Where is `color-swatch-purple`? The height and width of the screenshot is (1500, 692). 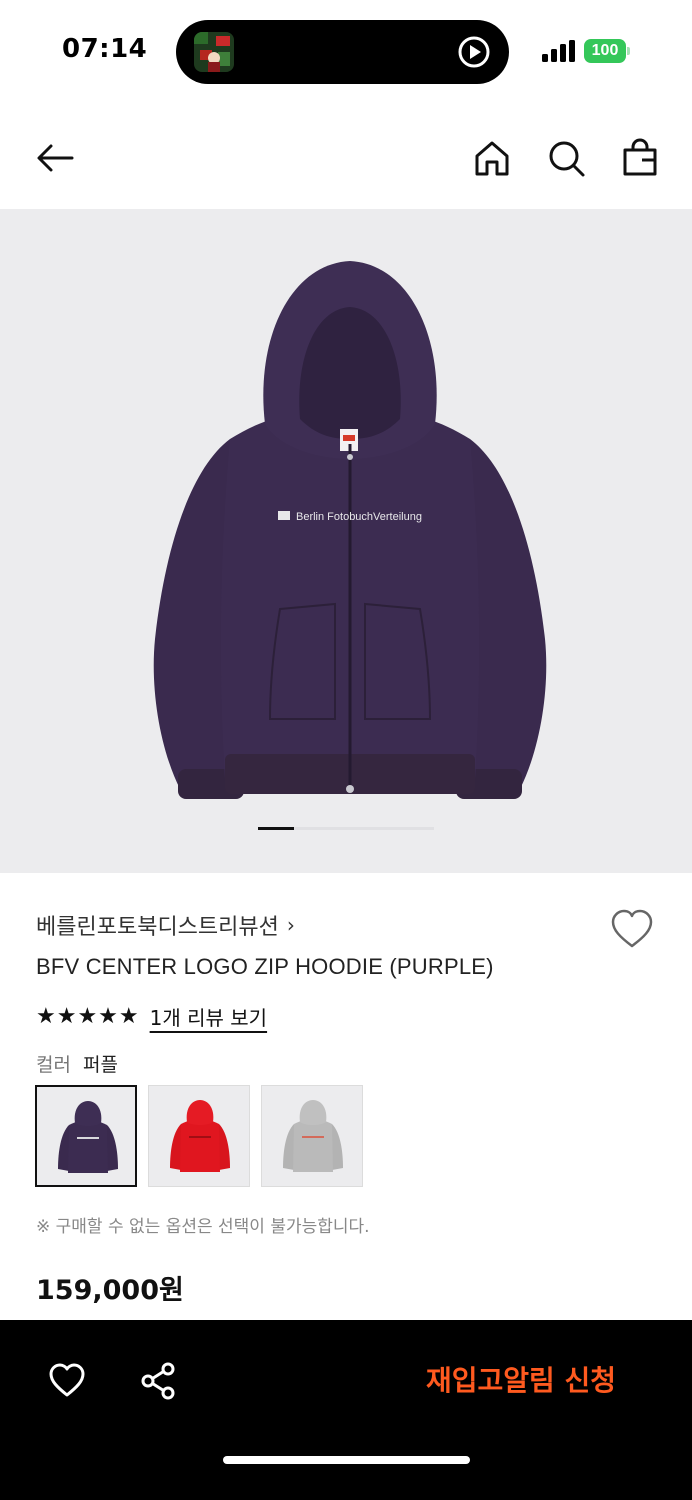
color-swatch-purple is located at coordinates (86, 1136).